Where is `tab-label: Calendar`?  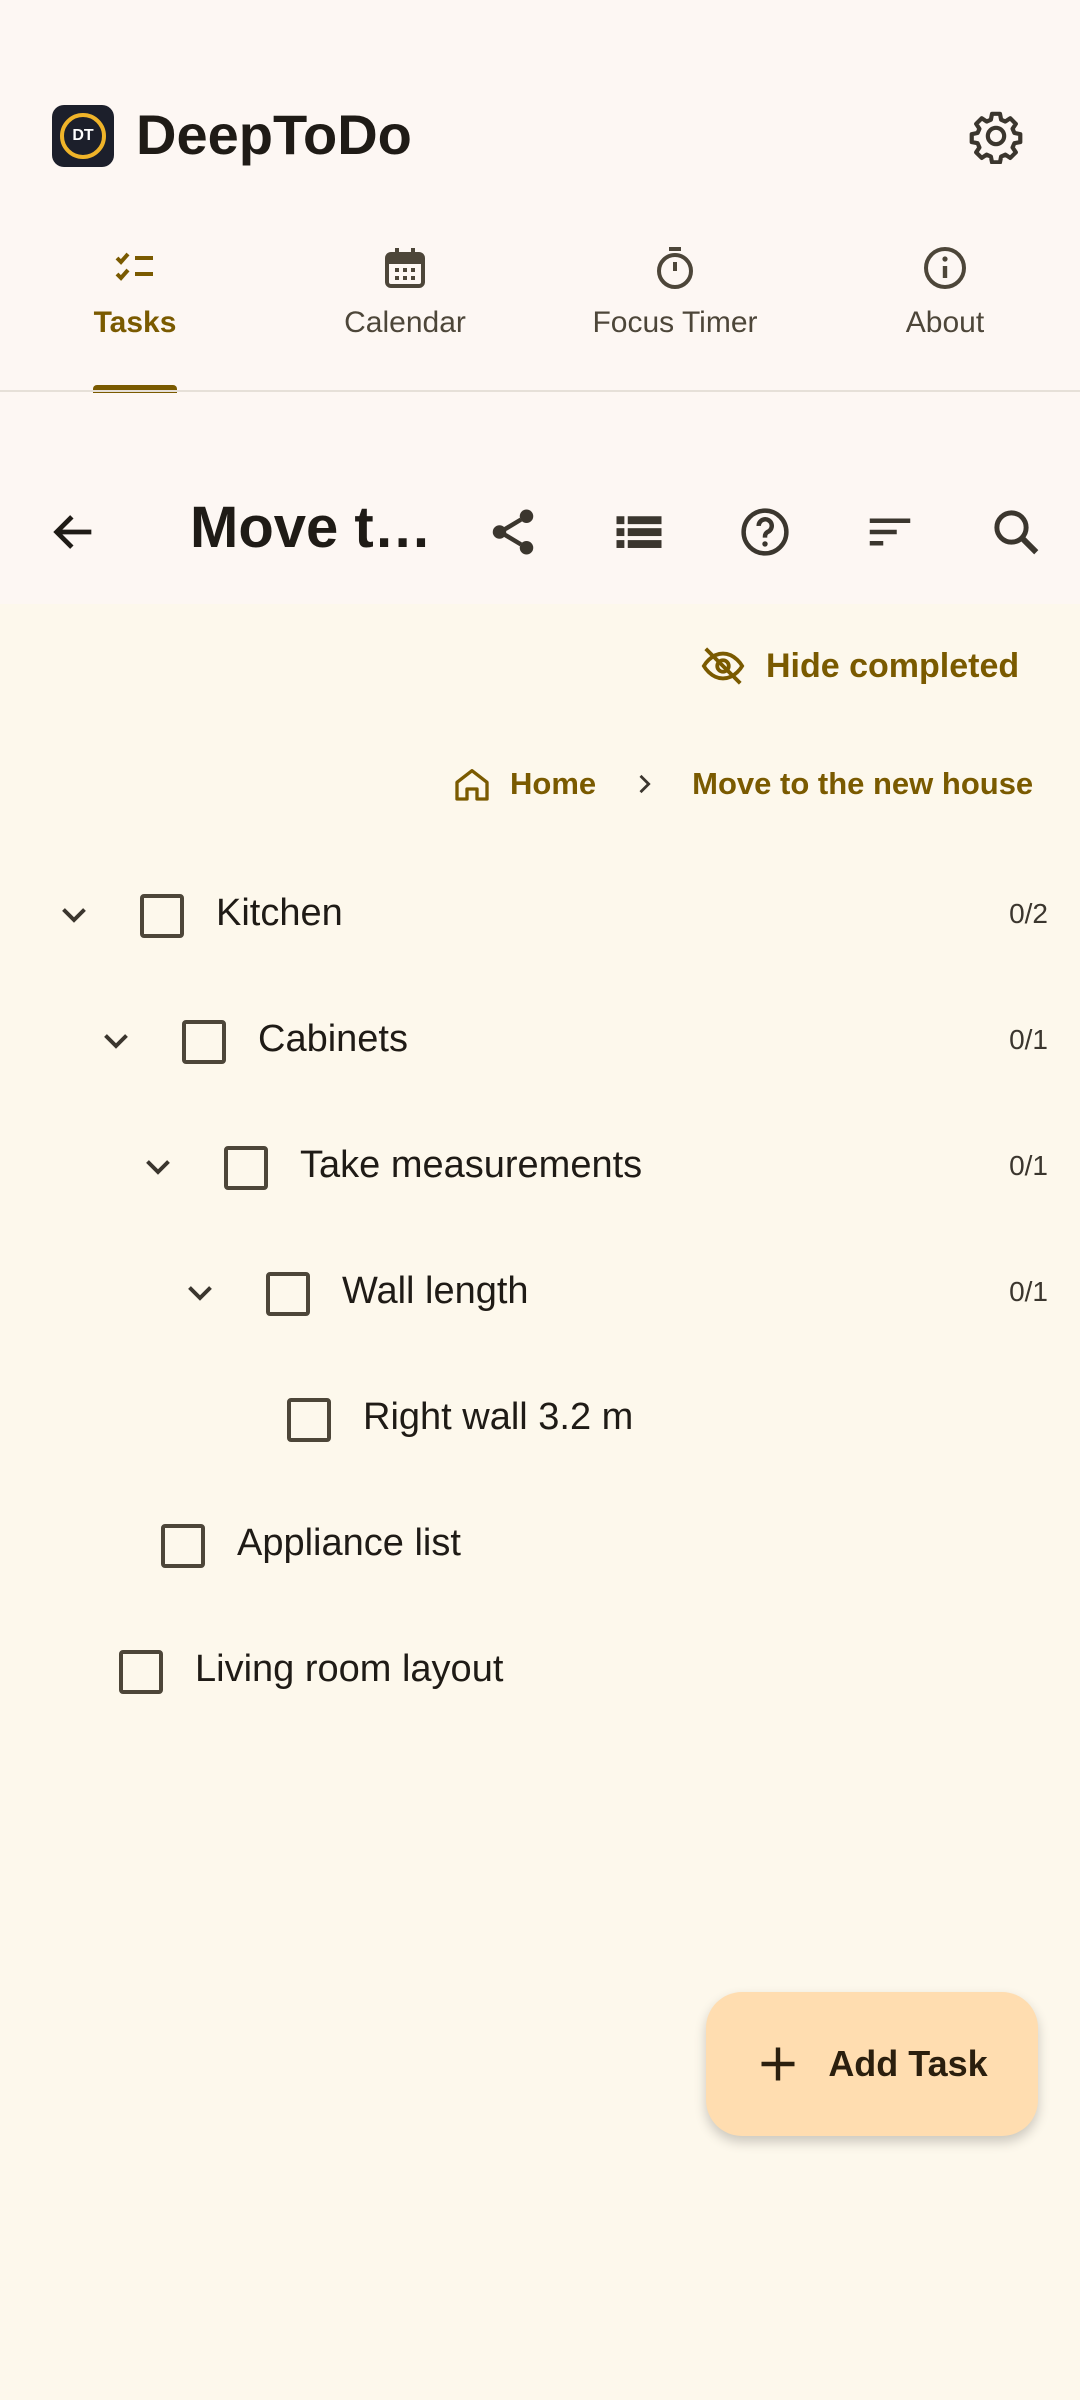
tab-label: Calendar is located at coordinates (405, 322).